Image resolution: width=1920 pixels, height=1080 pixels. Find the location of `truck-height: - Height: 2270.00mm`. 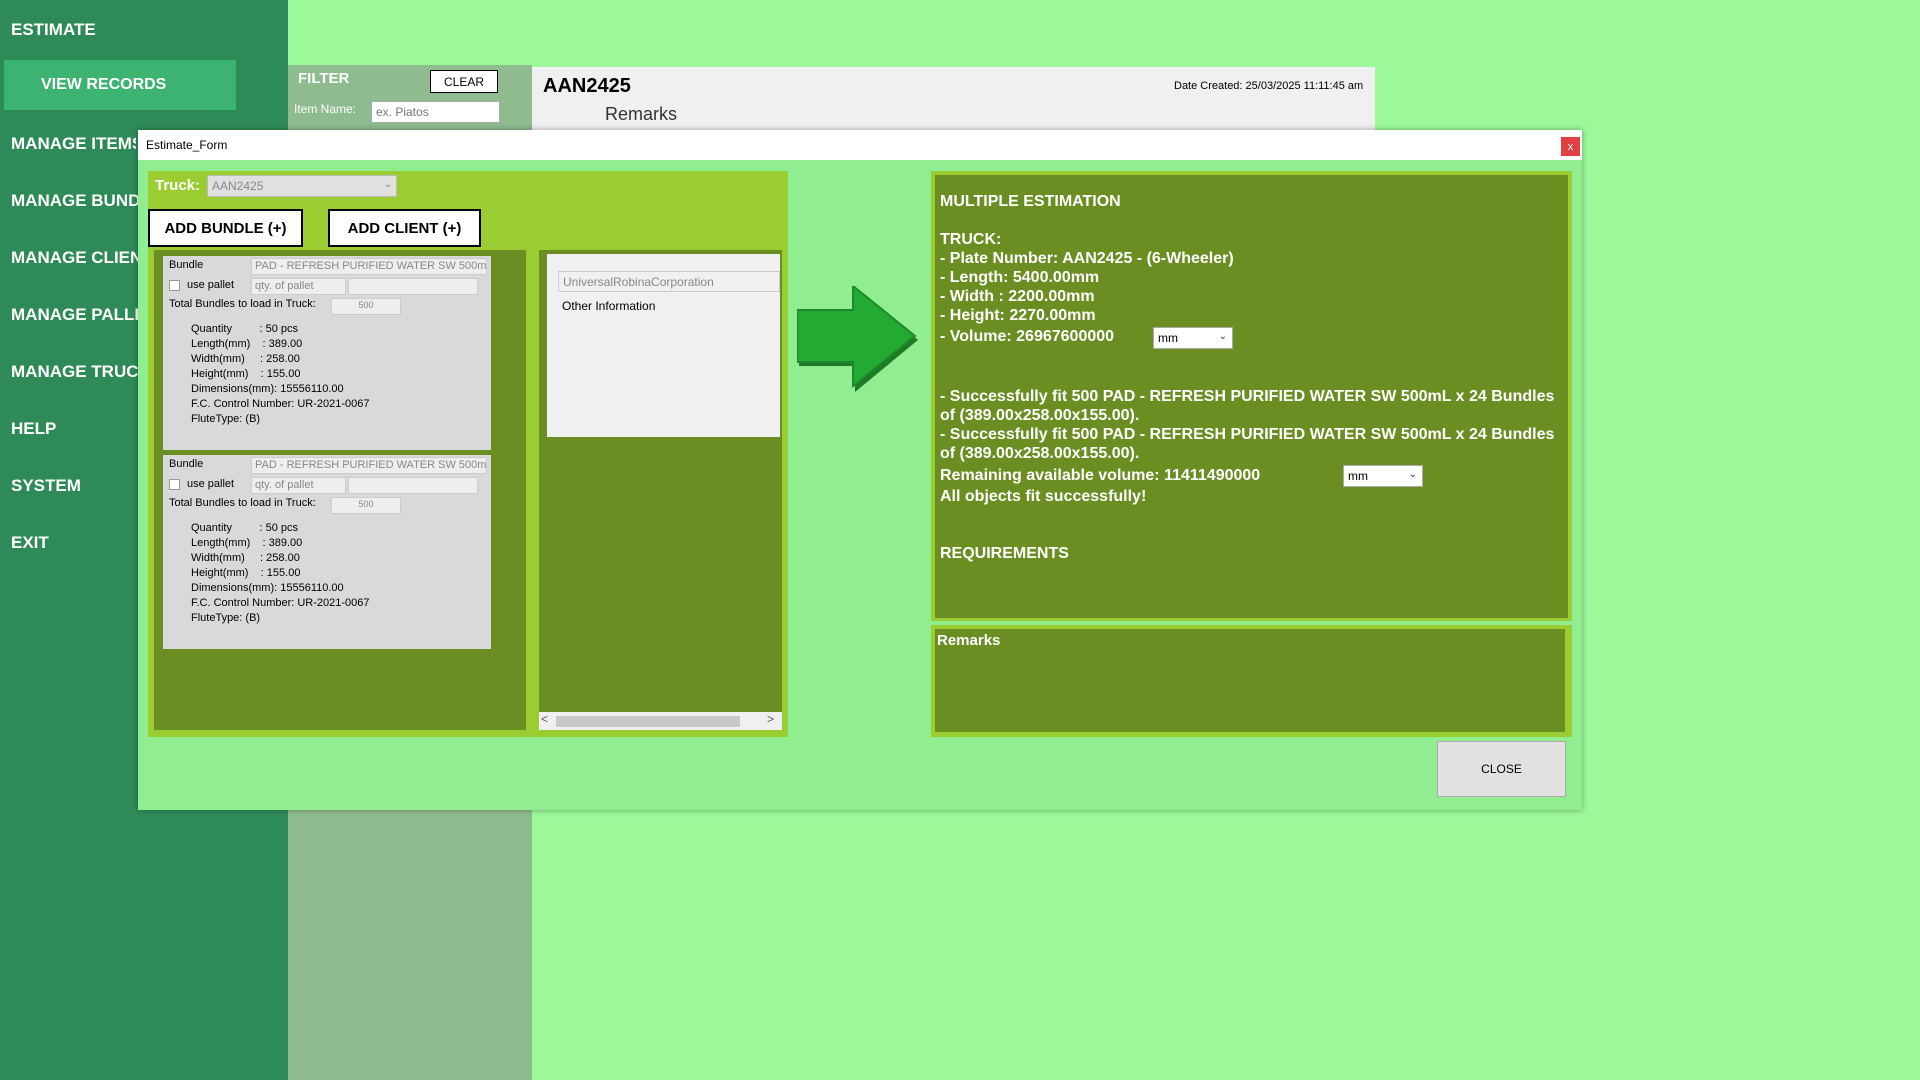

truck-height: - Height: 2270.00mm is located at coordinates (1018, 315).